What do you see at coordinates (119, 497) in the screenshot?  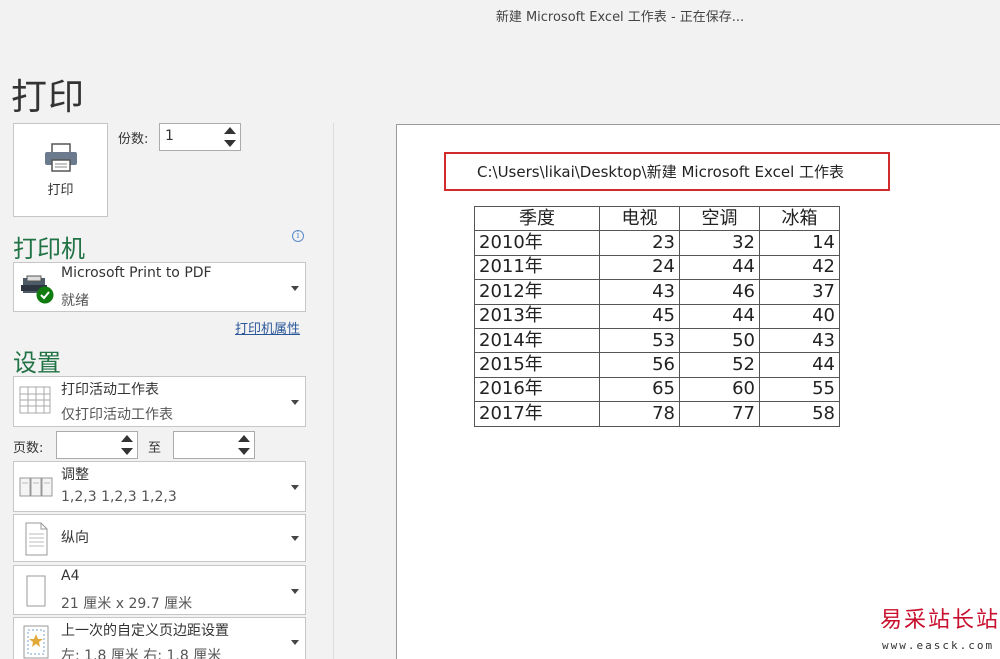 I see `collate-desc: 1,2,3 1,2,3 1,2,3` at bounding box center [119, 497].